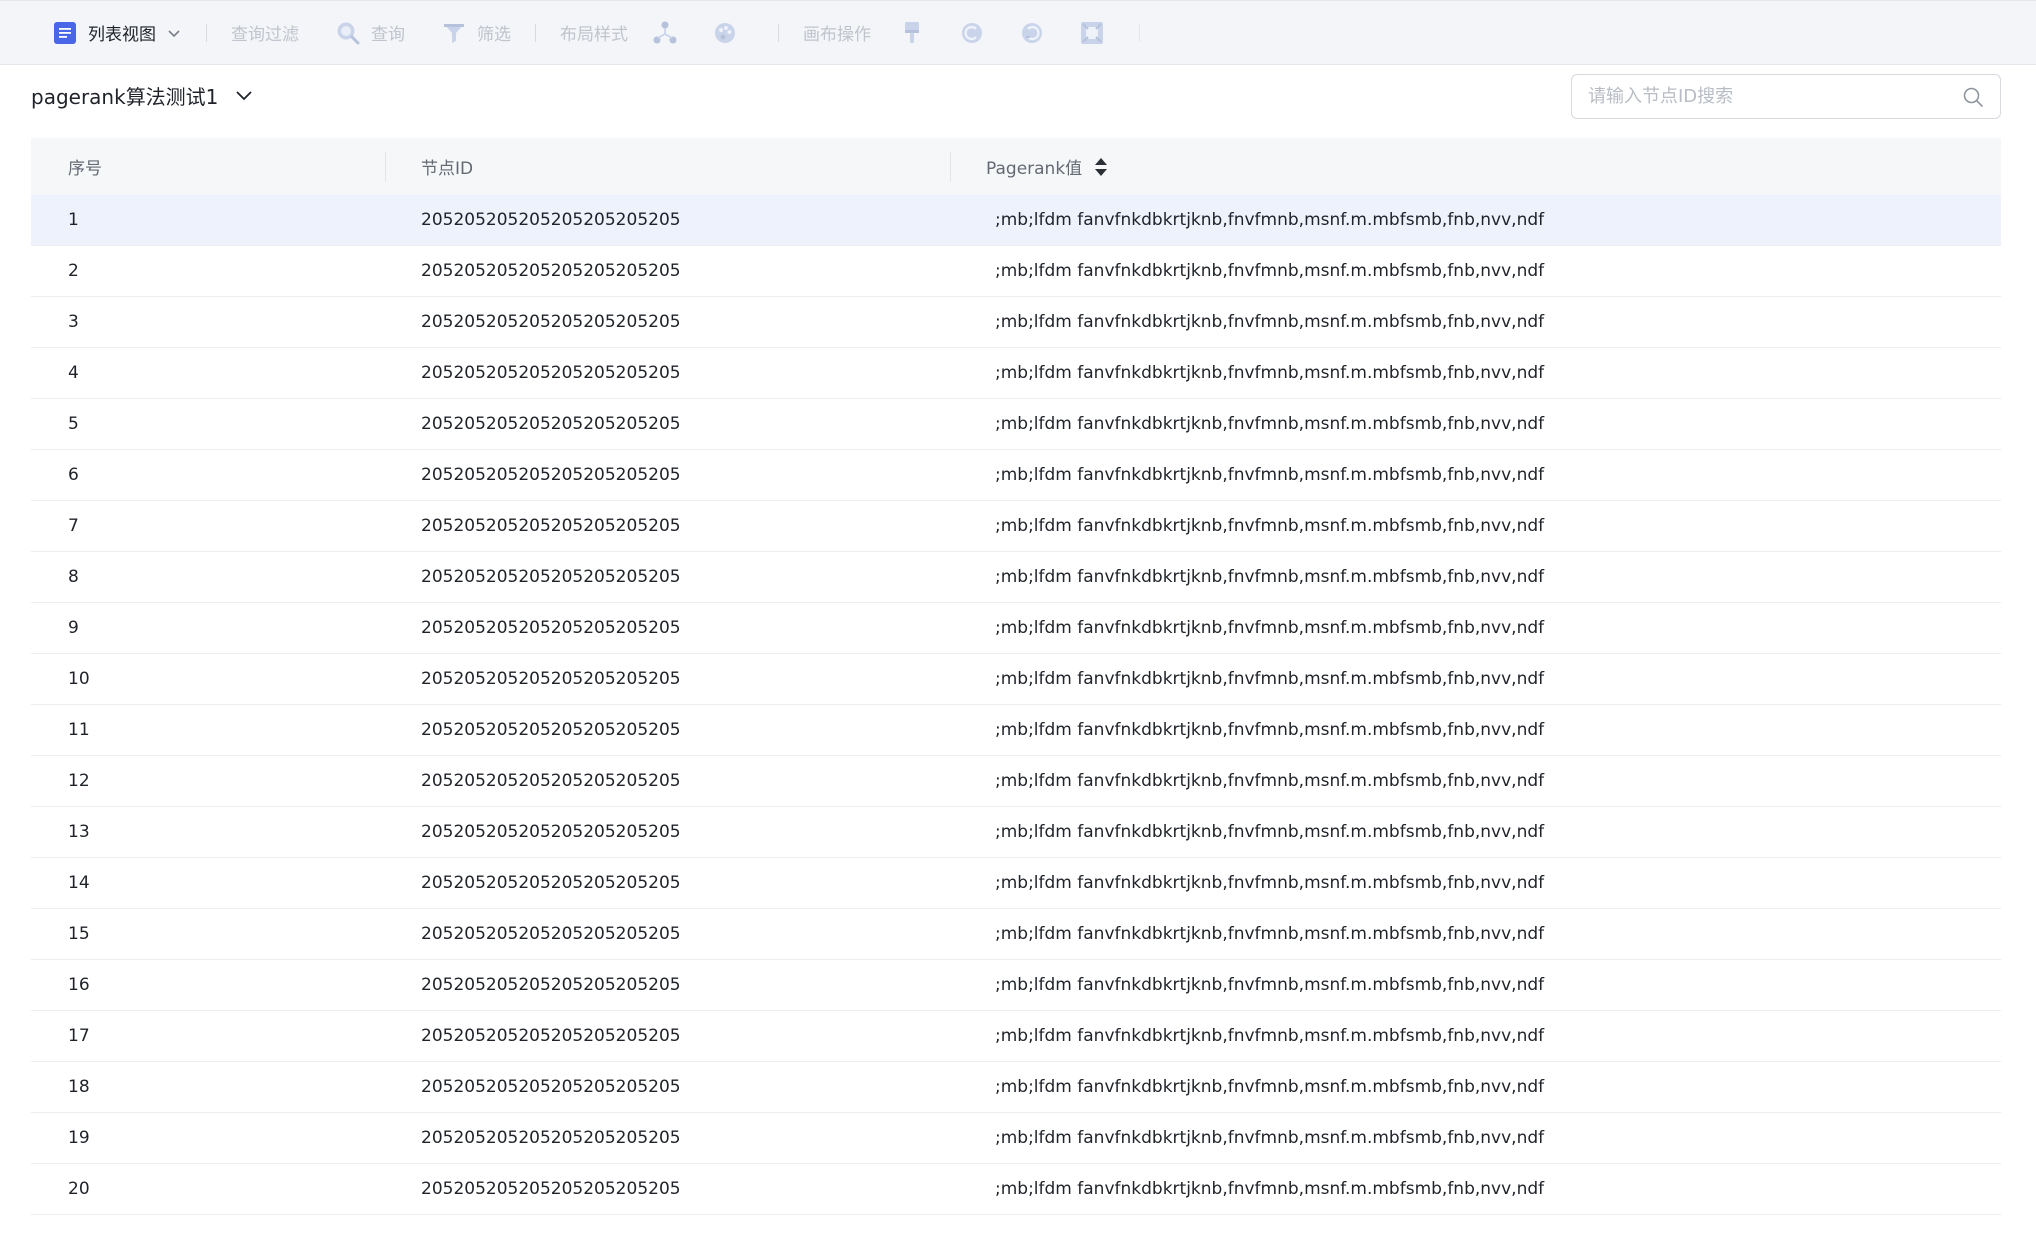  I want to click on fit-canvas-icon, so click(1092, 33).